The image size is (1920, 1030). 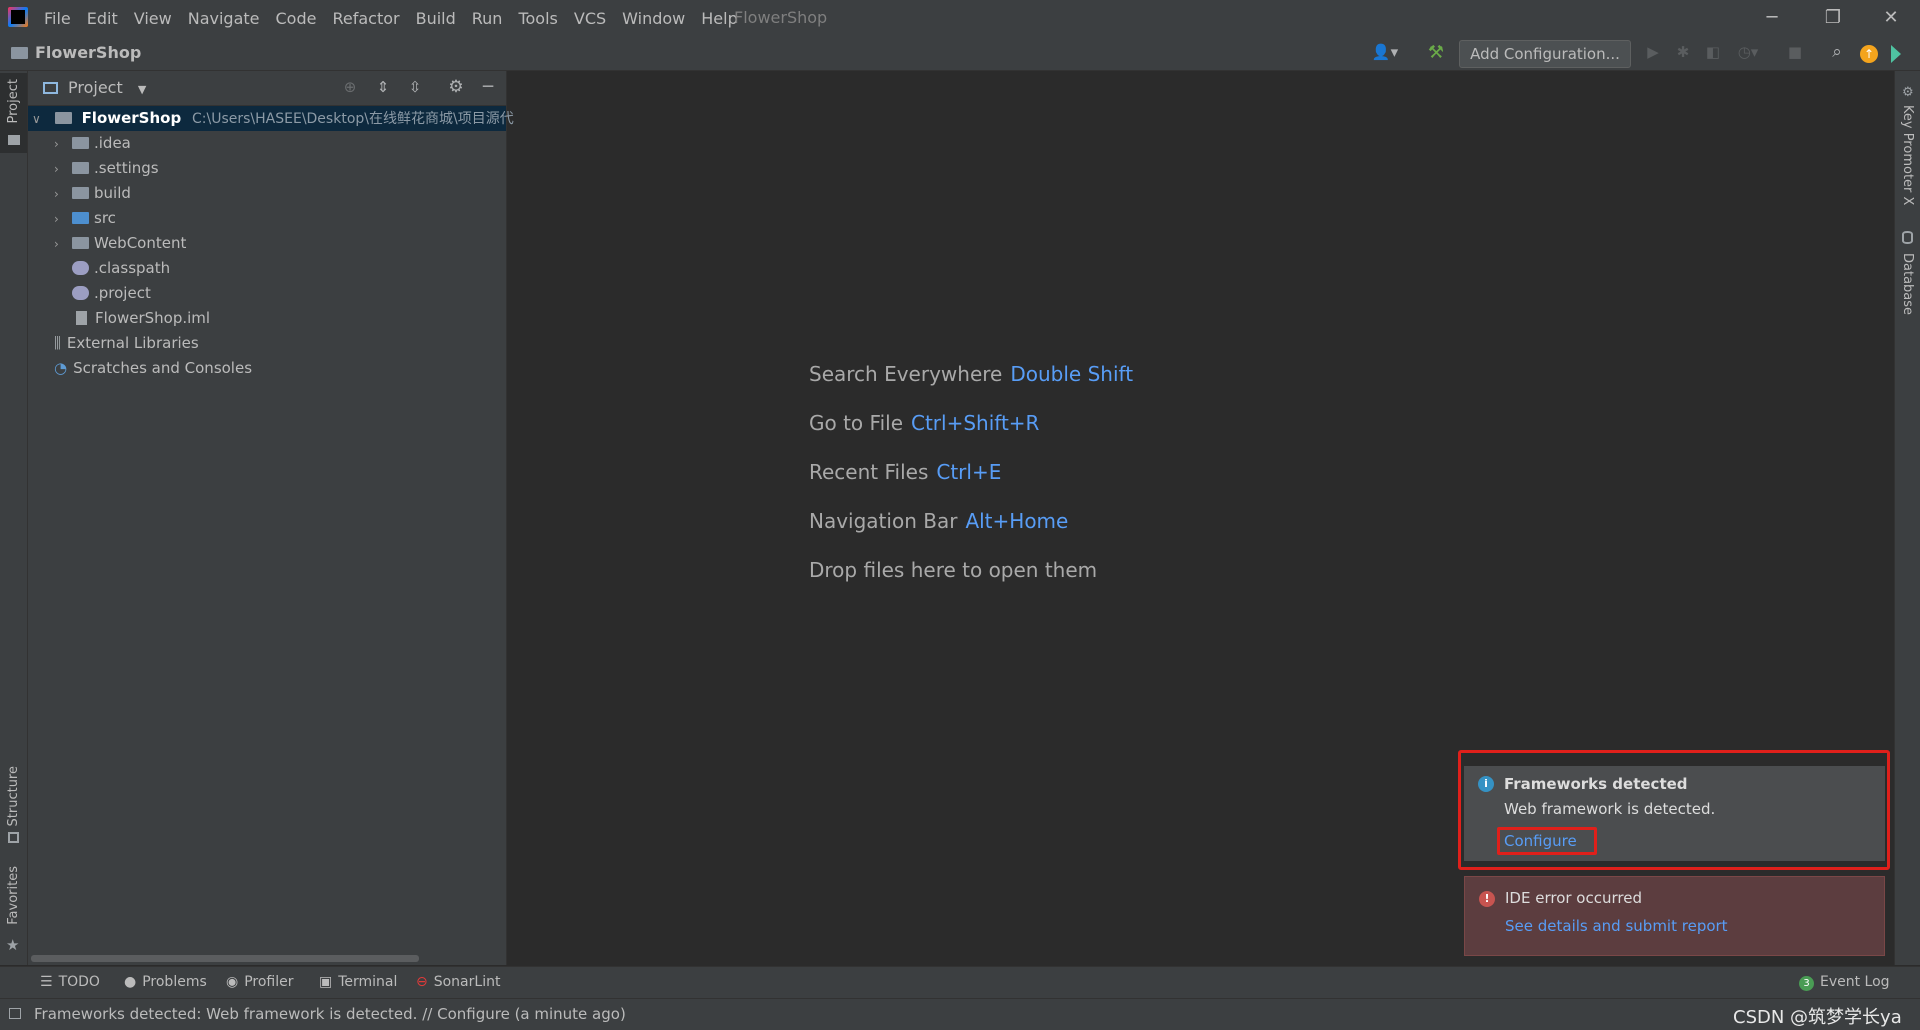 What do you see at coordinates (1683, 52) in the screenshot?
I see `debug-icon: ✱` at bounding box center [1683, 52].